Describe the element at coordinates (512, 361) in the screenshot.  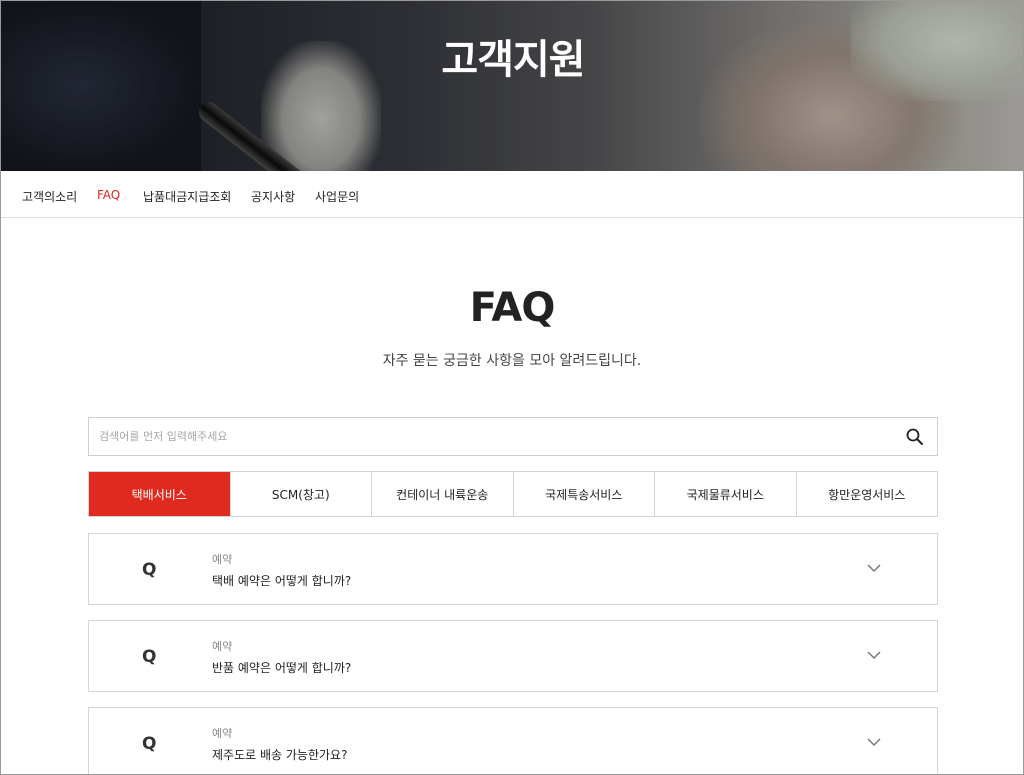
I see `page-subtitle: 자주 묻는 궁금한 사항을 모아 알려드립니다.` at that location.